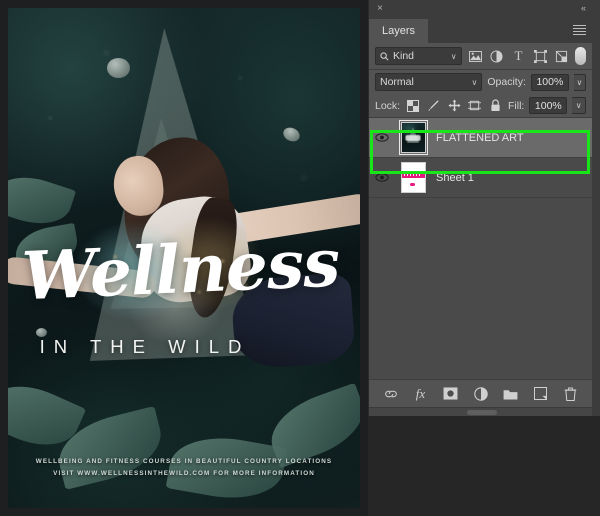 The image size is (600, 516). What do you see at coordinates (388, 105) in the screenshot?
I see `lock-label: Lock:` at bounding box center [388, 105].